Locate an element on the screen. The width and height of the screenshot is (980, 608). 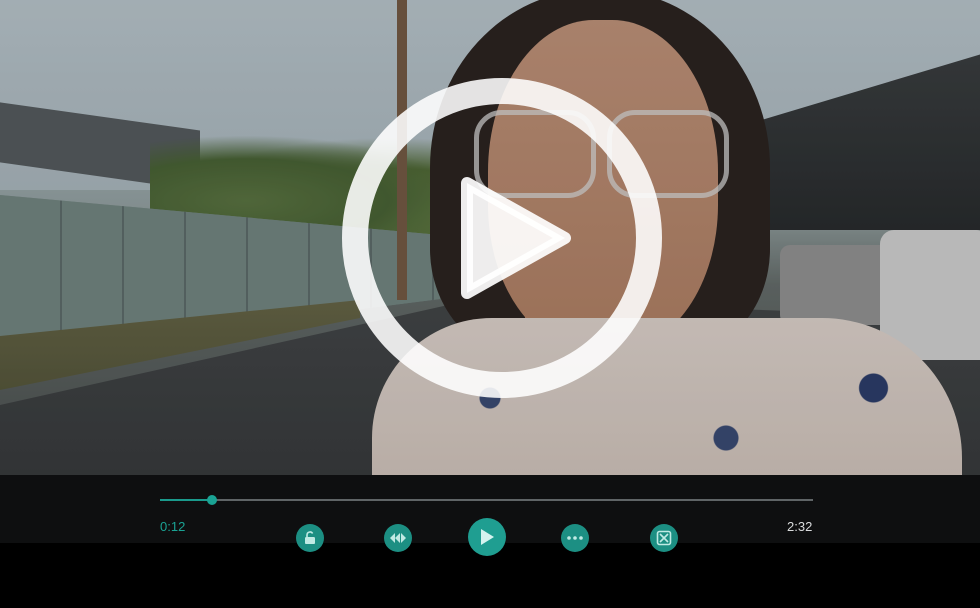
play-button is located at coordinates (487, 537).